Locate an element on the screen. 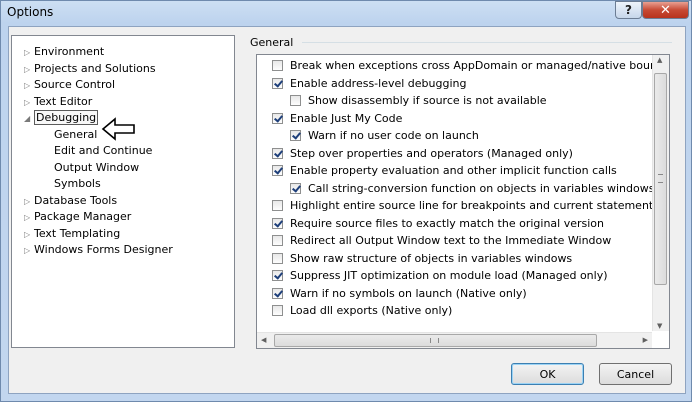  tree-item-debugging: ◢ Debugging is located at coordinates (61, 118).